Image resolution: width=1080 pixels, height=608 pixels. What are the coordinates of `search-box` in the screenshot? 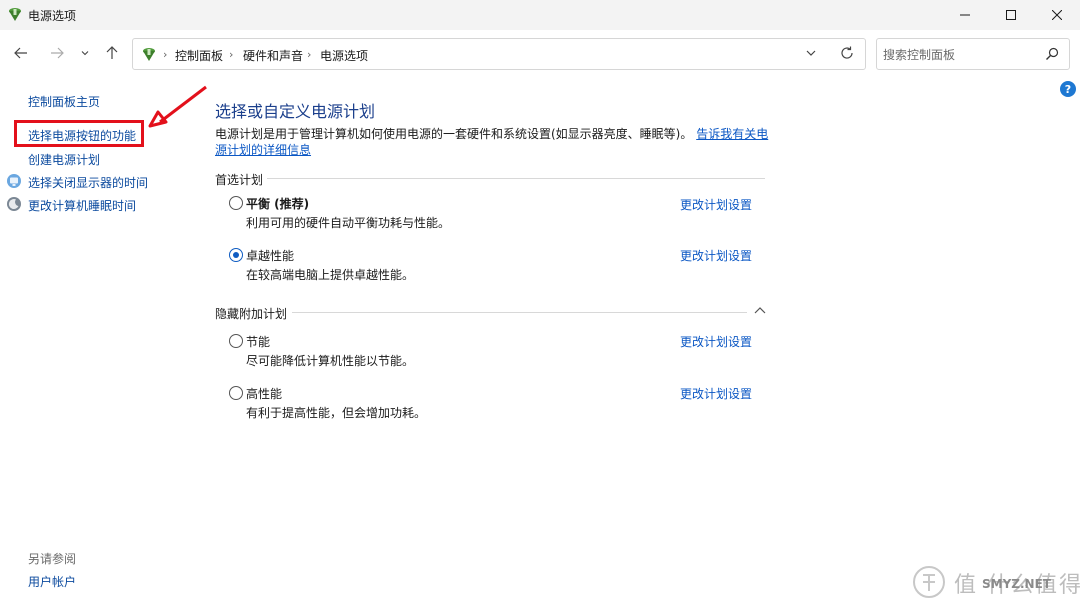 It's located at (973, 54).